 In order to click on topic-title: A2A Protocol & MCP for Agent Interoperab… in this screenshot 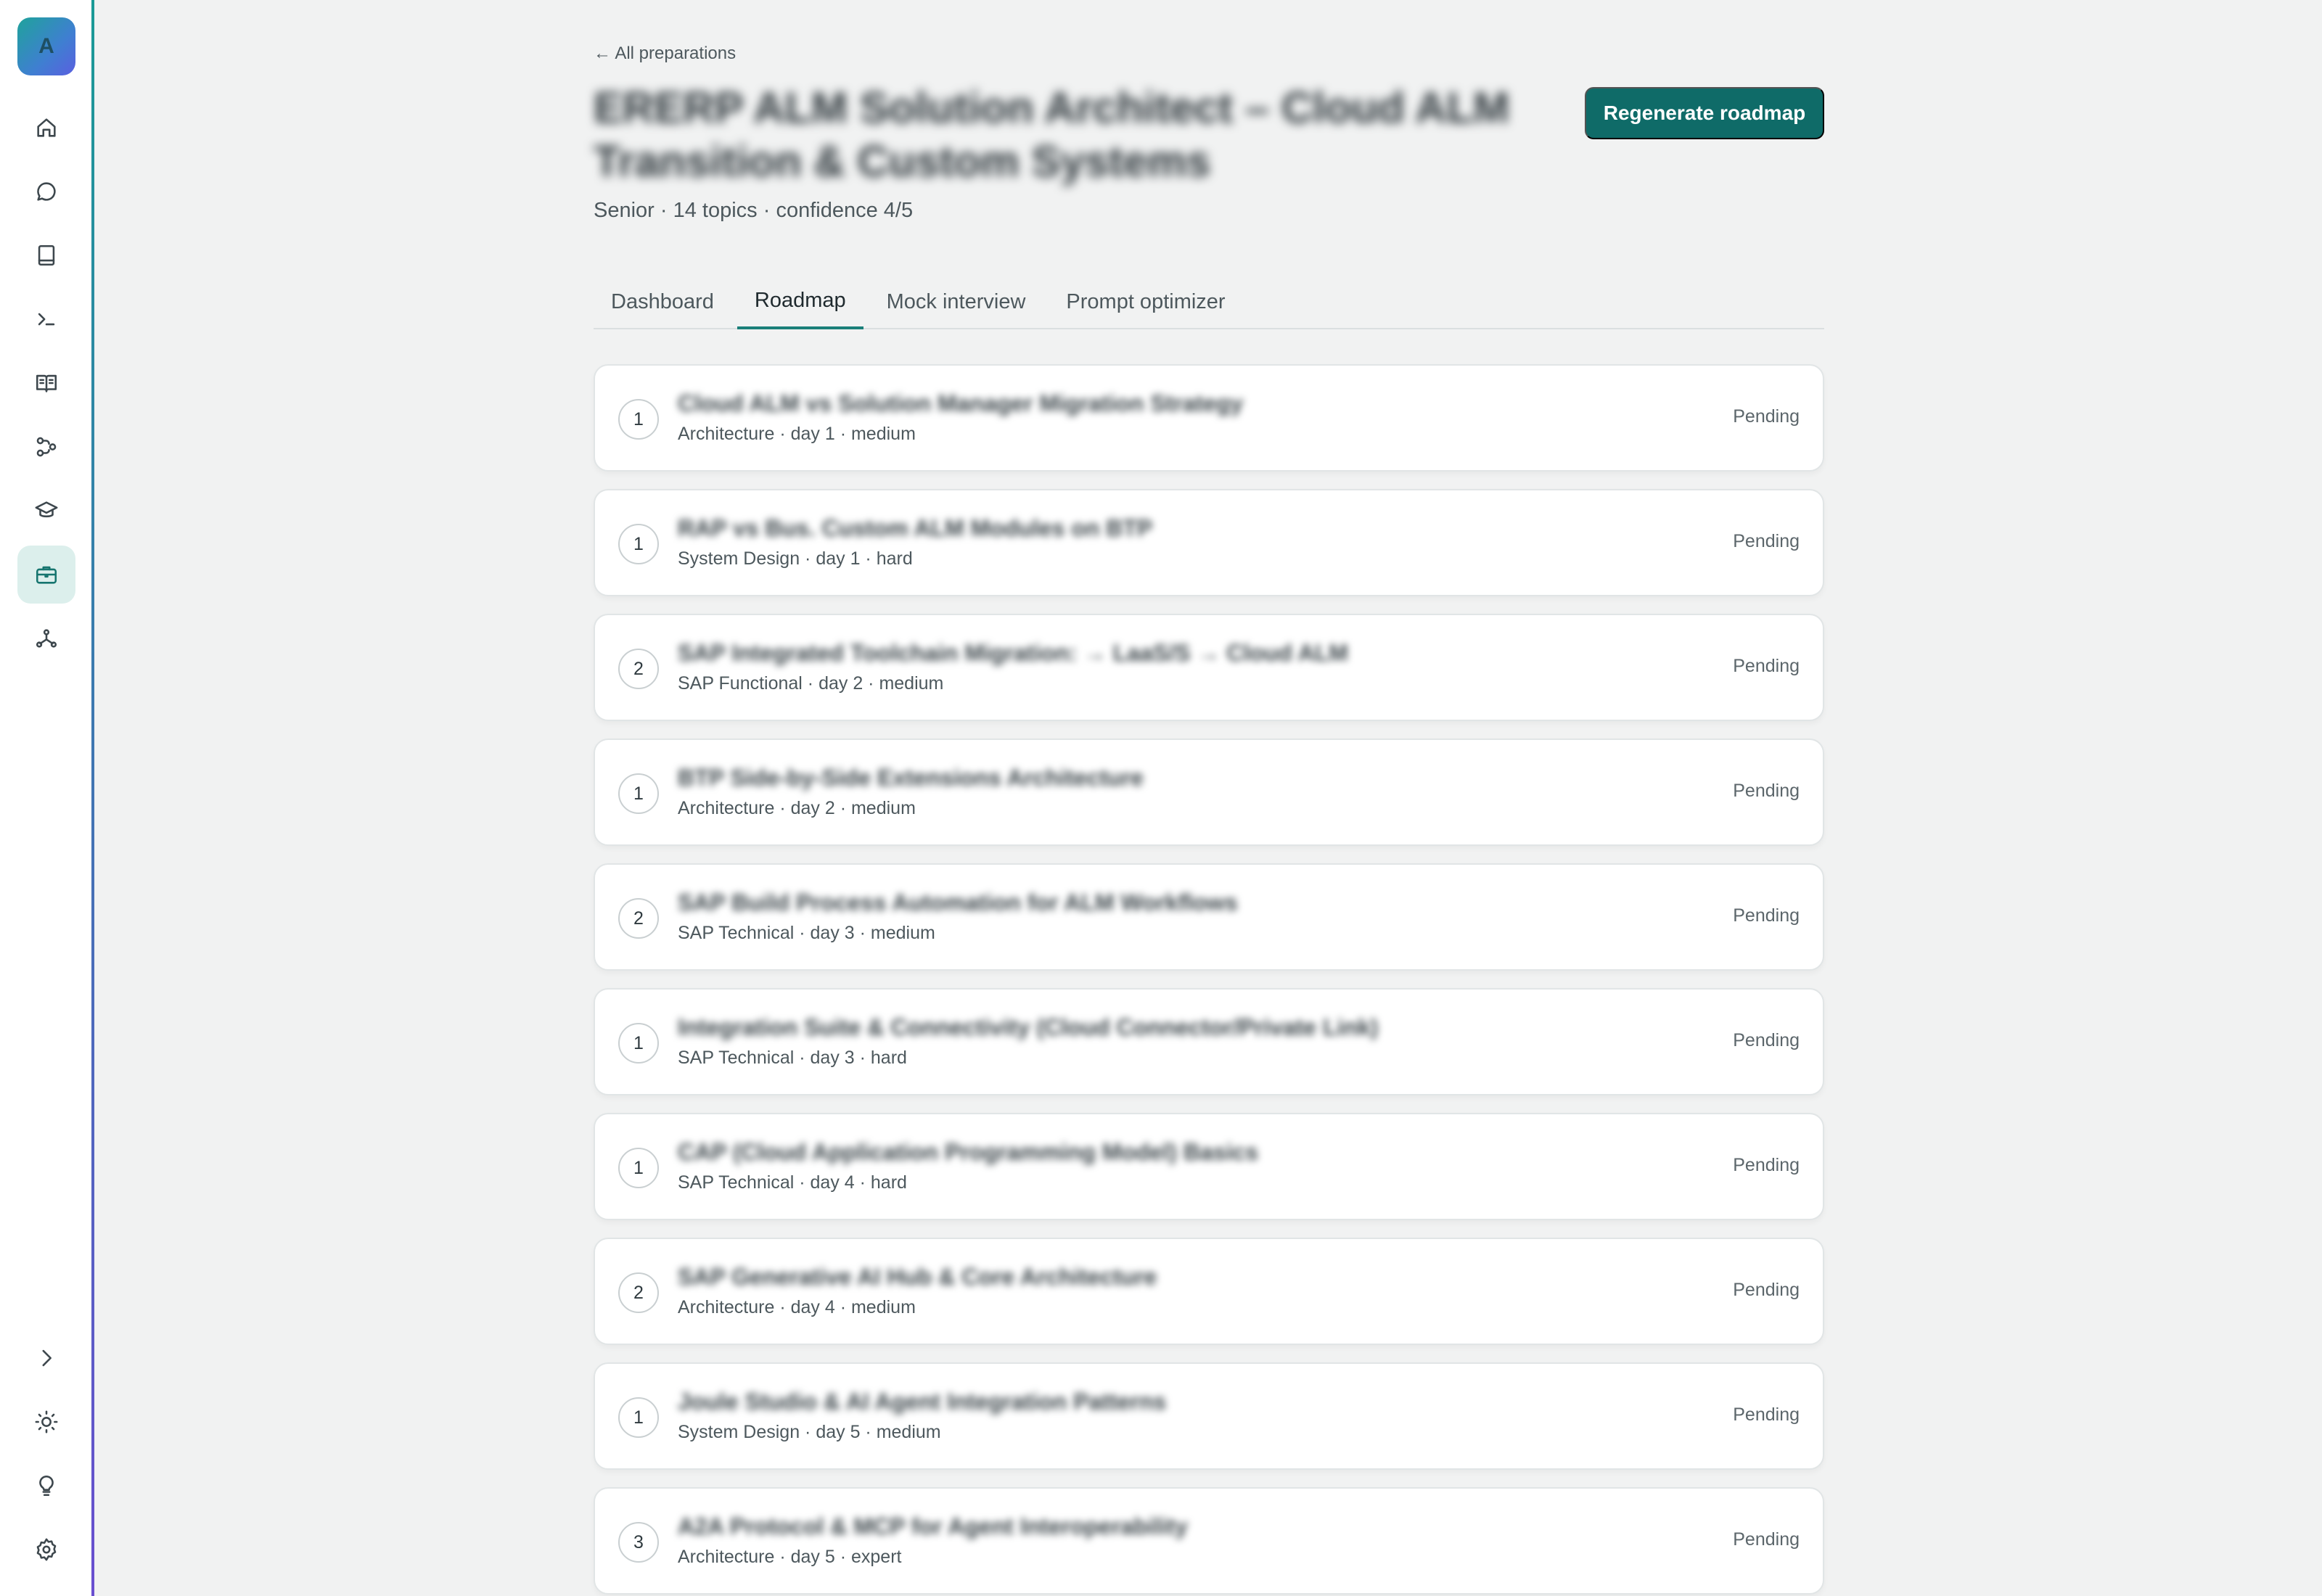, I will do `click(933, 1526)`.